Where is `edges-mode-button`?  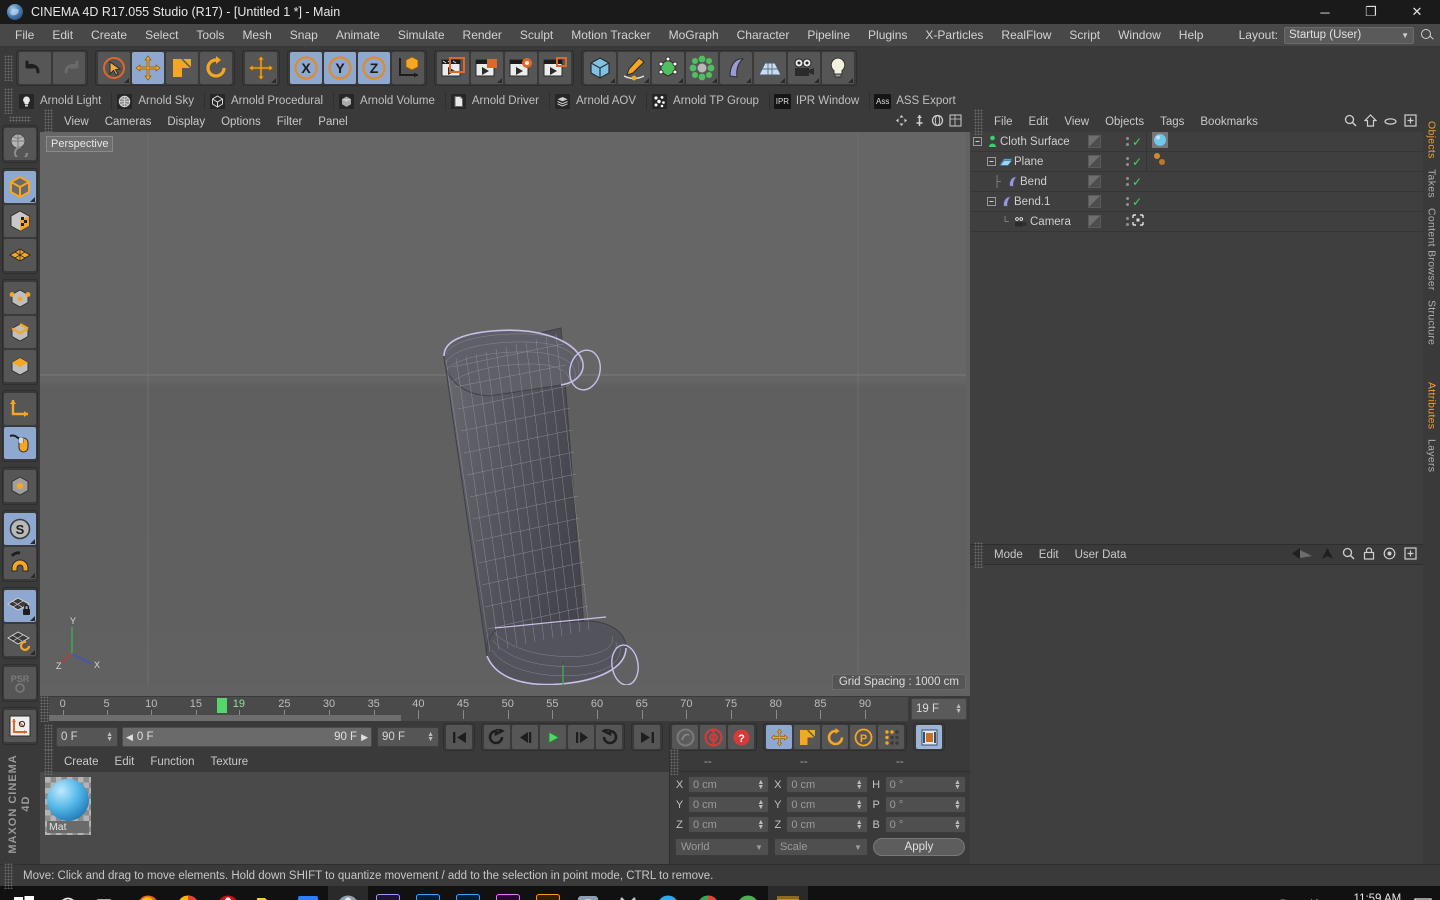
edges-mode-button is located at coordinates (20, 332).